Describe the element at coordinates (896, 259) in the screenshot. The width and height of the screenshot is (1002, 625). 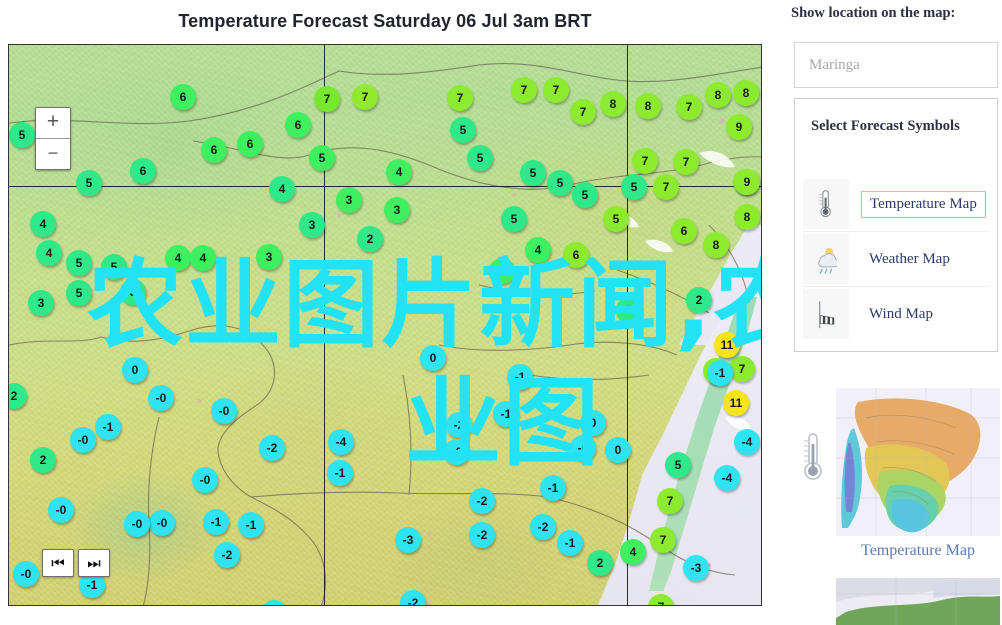
I see `forecast-symbol-row: Weather Map` at that location.